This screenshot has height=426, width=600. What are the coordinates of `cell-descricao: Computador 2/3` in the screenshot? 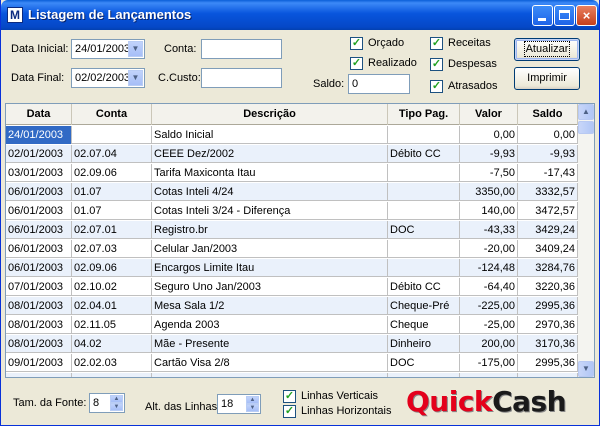 It's located at (270, 375).